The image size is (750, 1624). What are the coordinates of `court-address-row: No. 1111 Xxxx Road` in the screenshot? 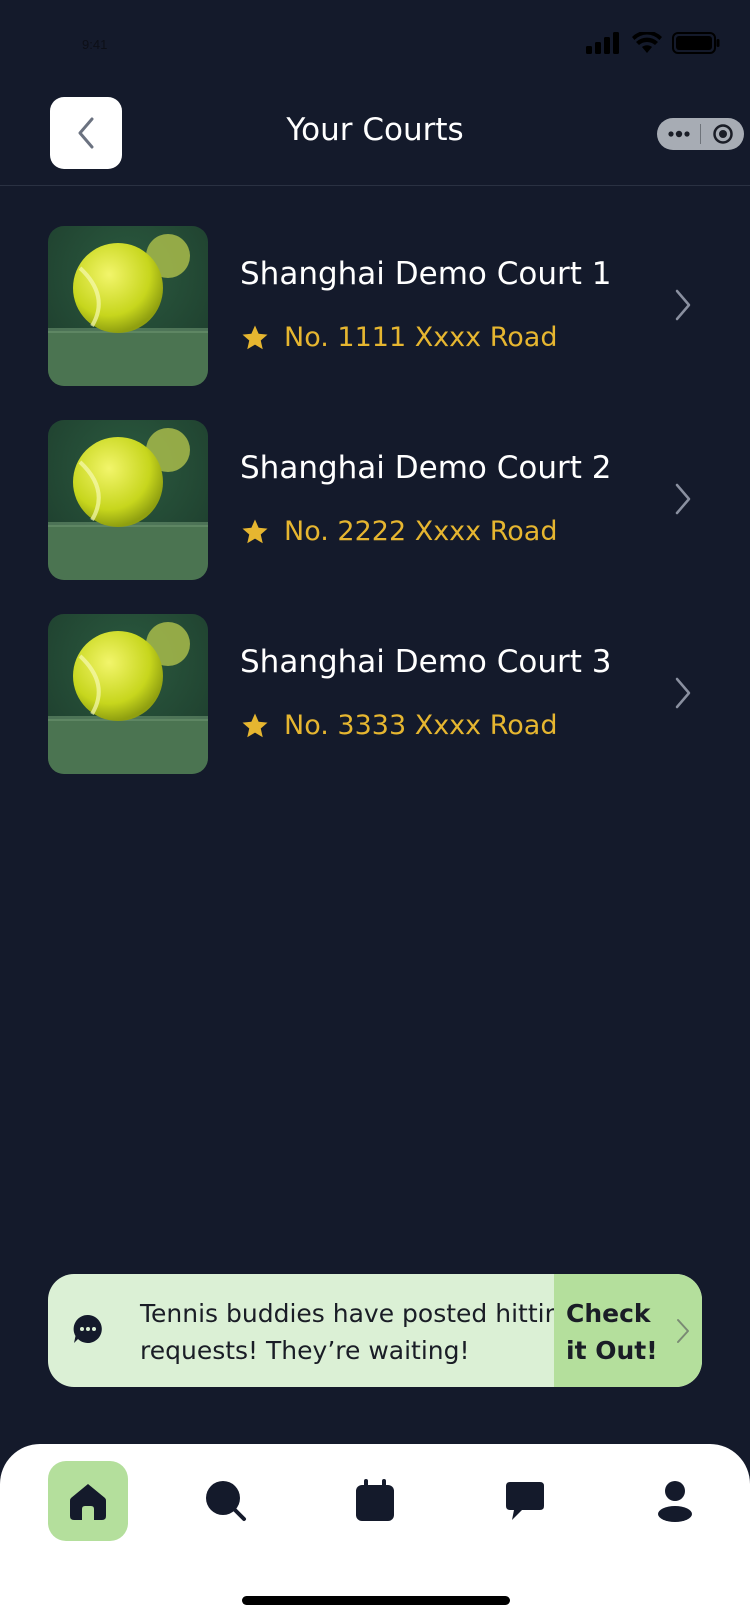 It's located at (398, 337).